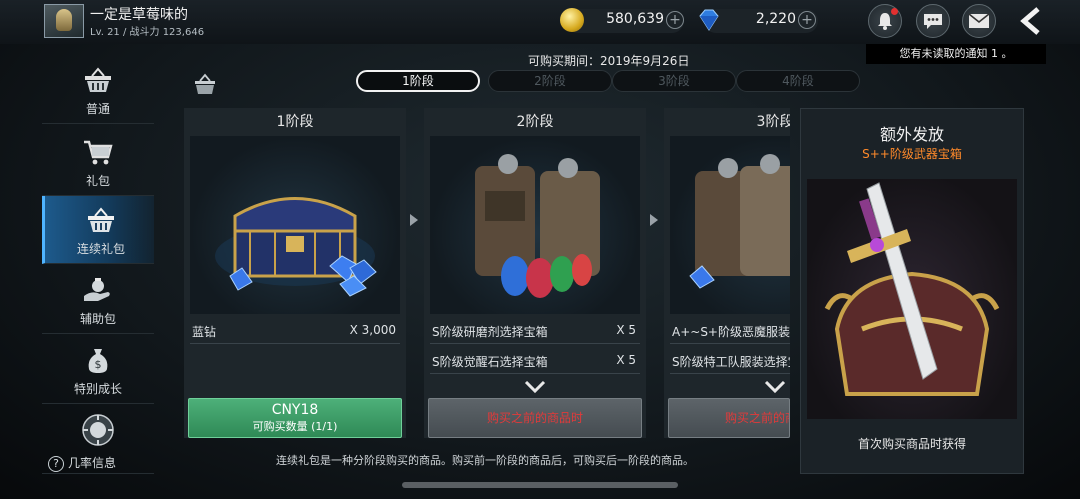 This screenshot has width=1080, height=499. I want to click on stage-card-2: 2阶段 S阶级研磨剂选择宝箱 X 5 S阶级觉醒石选择宝箱 X 5, so click(535, 273).